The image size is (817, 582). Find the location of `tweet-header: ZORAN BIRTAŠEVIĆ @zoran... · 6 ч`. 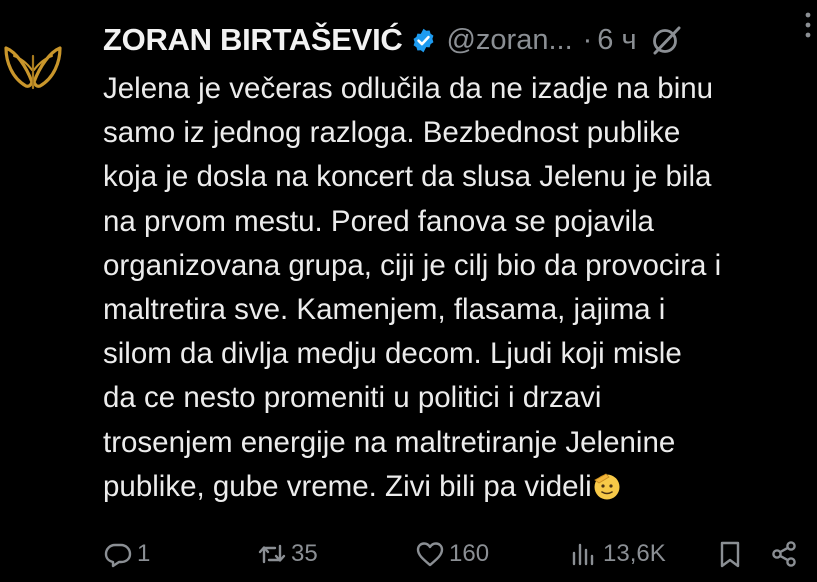

tweet-header: ZORAN BIRTAŠEVIĆ @zoran... · 6 ч is located at coordinates (460, 40).